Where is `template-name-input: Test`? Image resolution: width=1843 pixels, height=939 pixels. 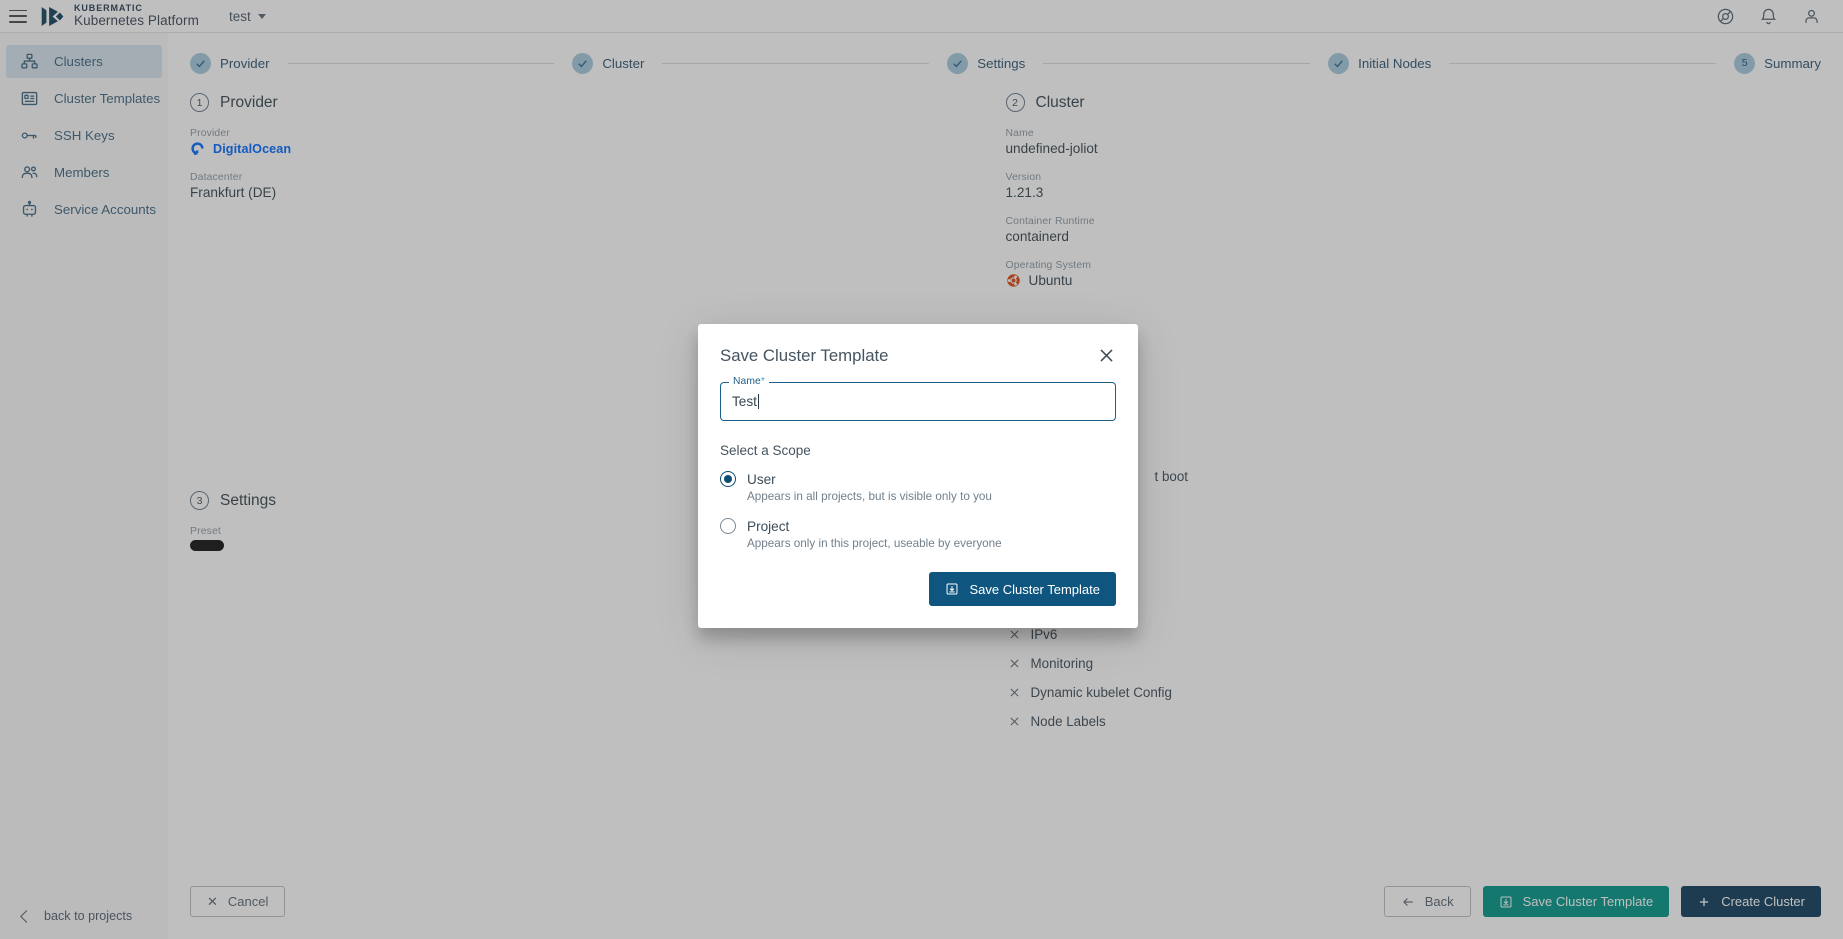
template-name-input: Test is located at coordinates (918, 401).